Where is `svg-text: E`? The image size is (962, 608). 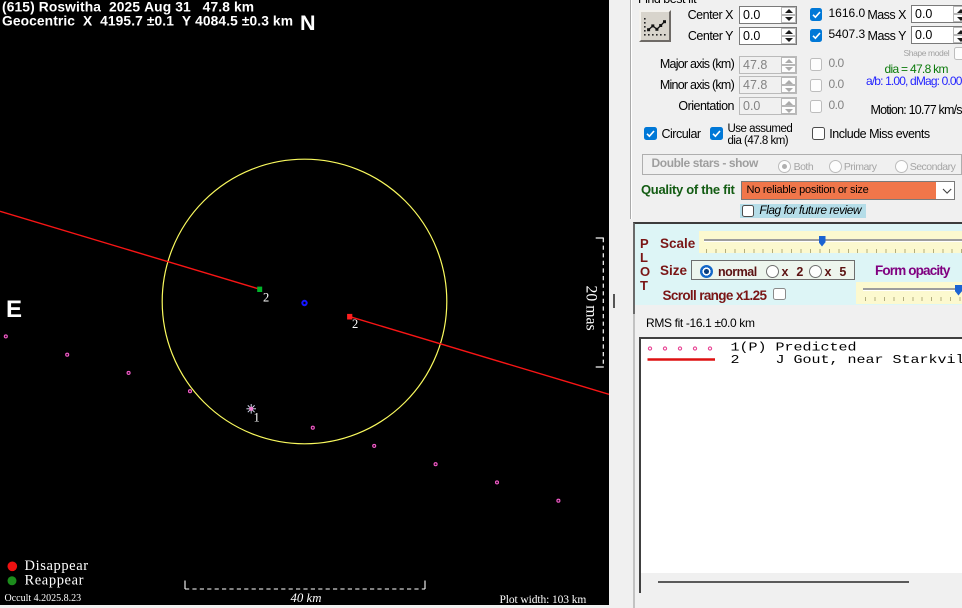
svg-text: E is located at coordinates (14, 309).